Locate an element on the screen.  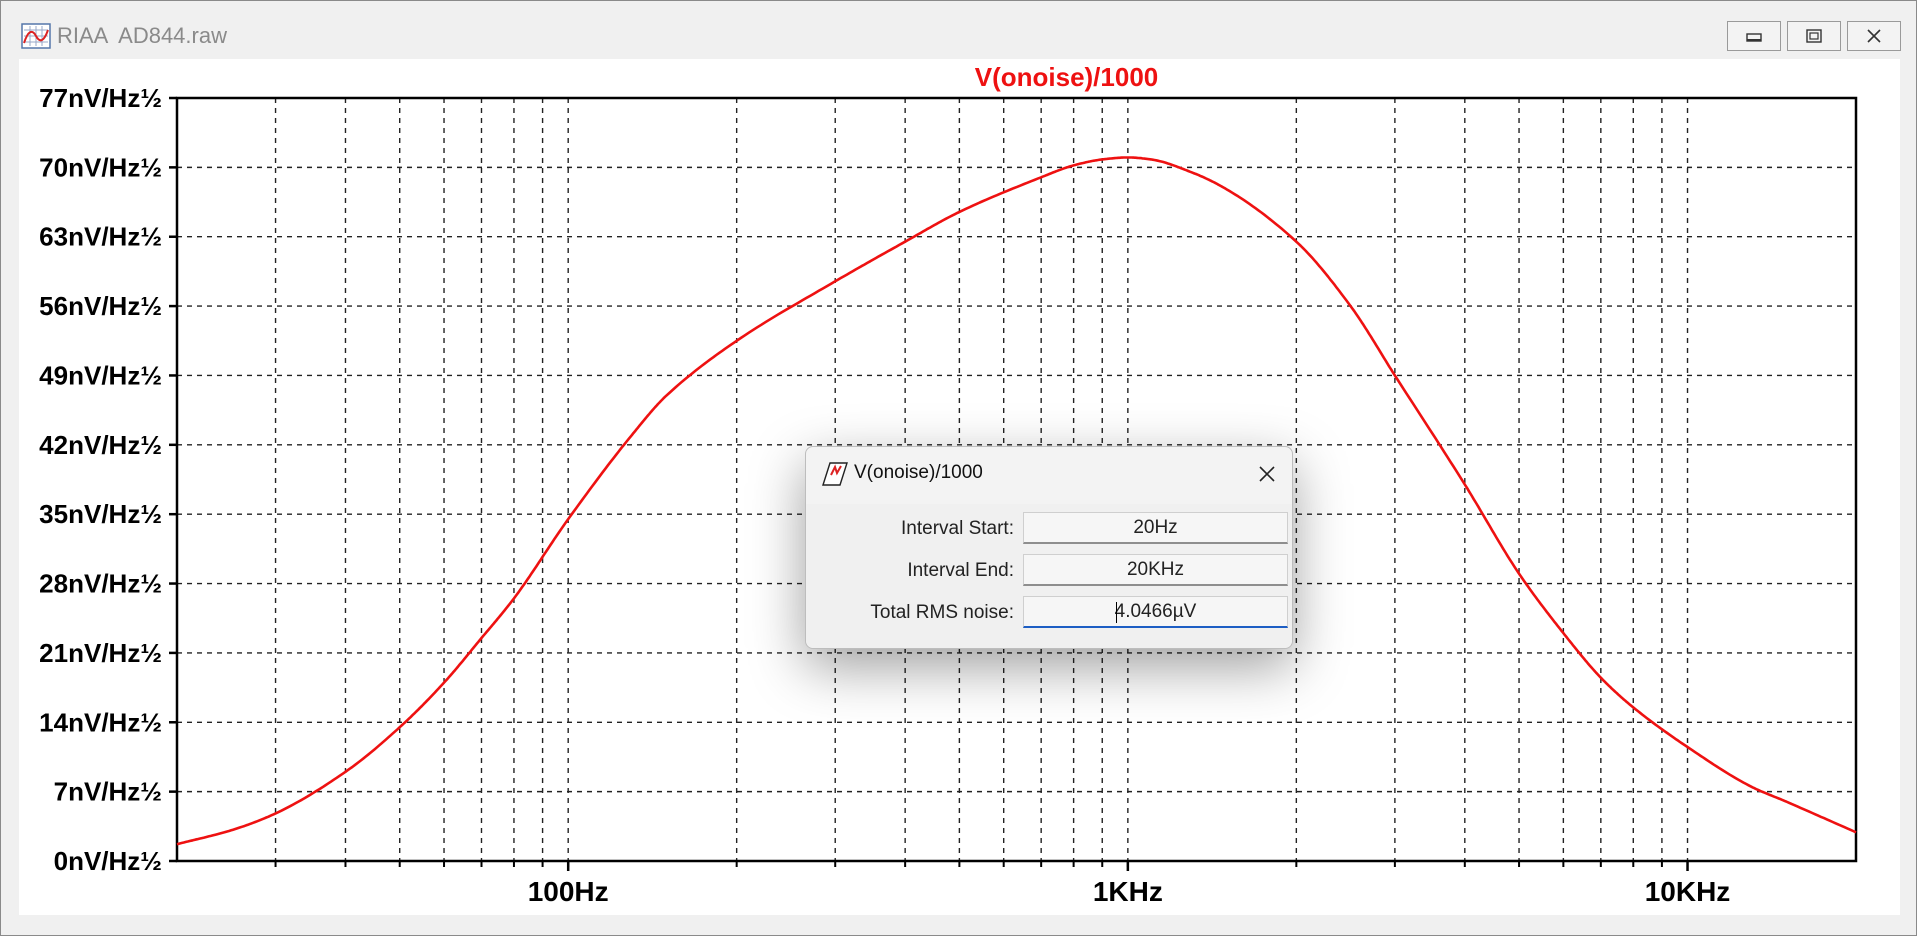
total-rms-noise-label: Total RMS noise: is located at coordinates (942, 612).